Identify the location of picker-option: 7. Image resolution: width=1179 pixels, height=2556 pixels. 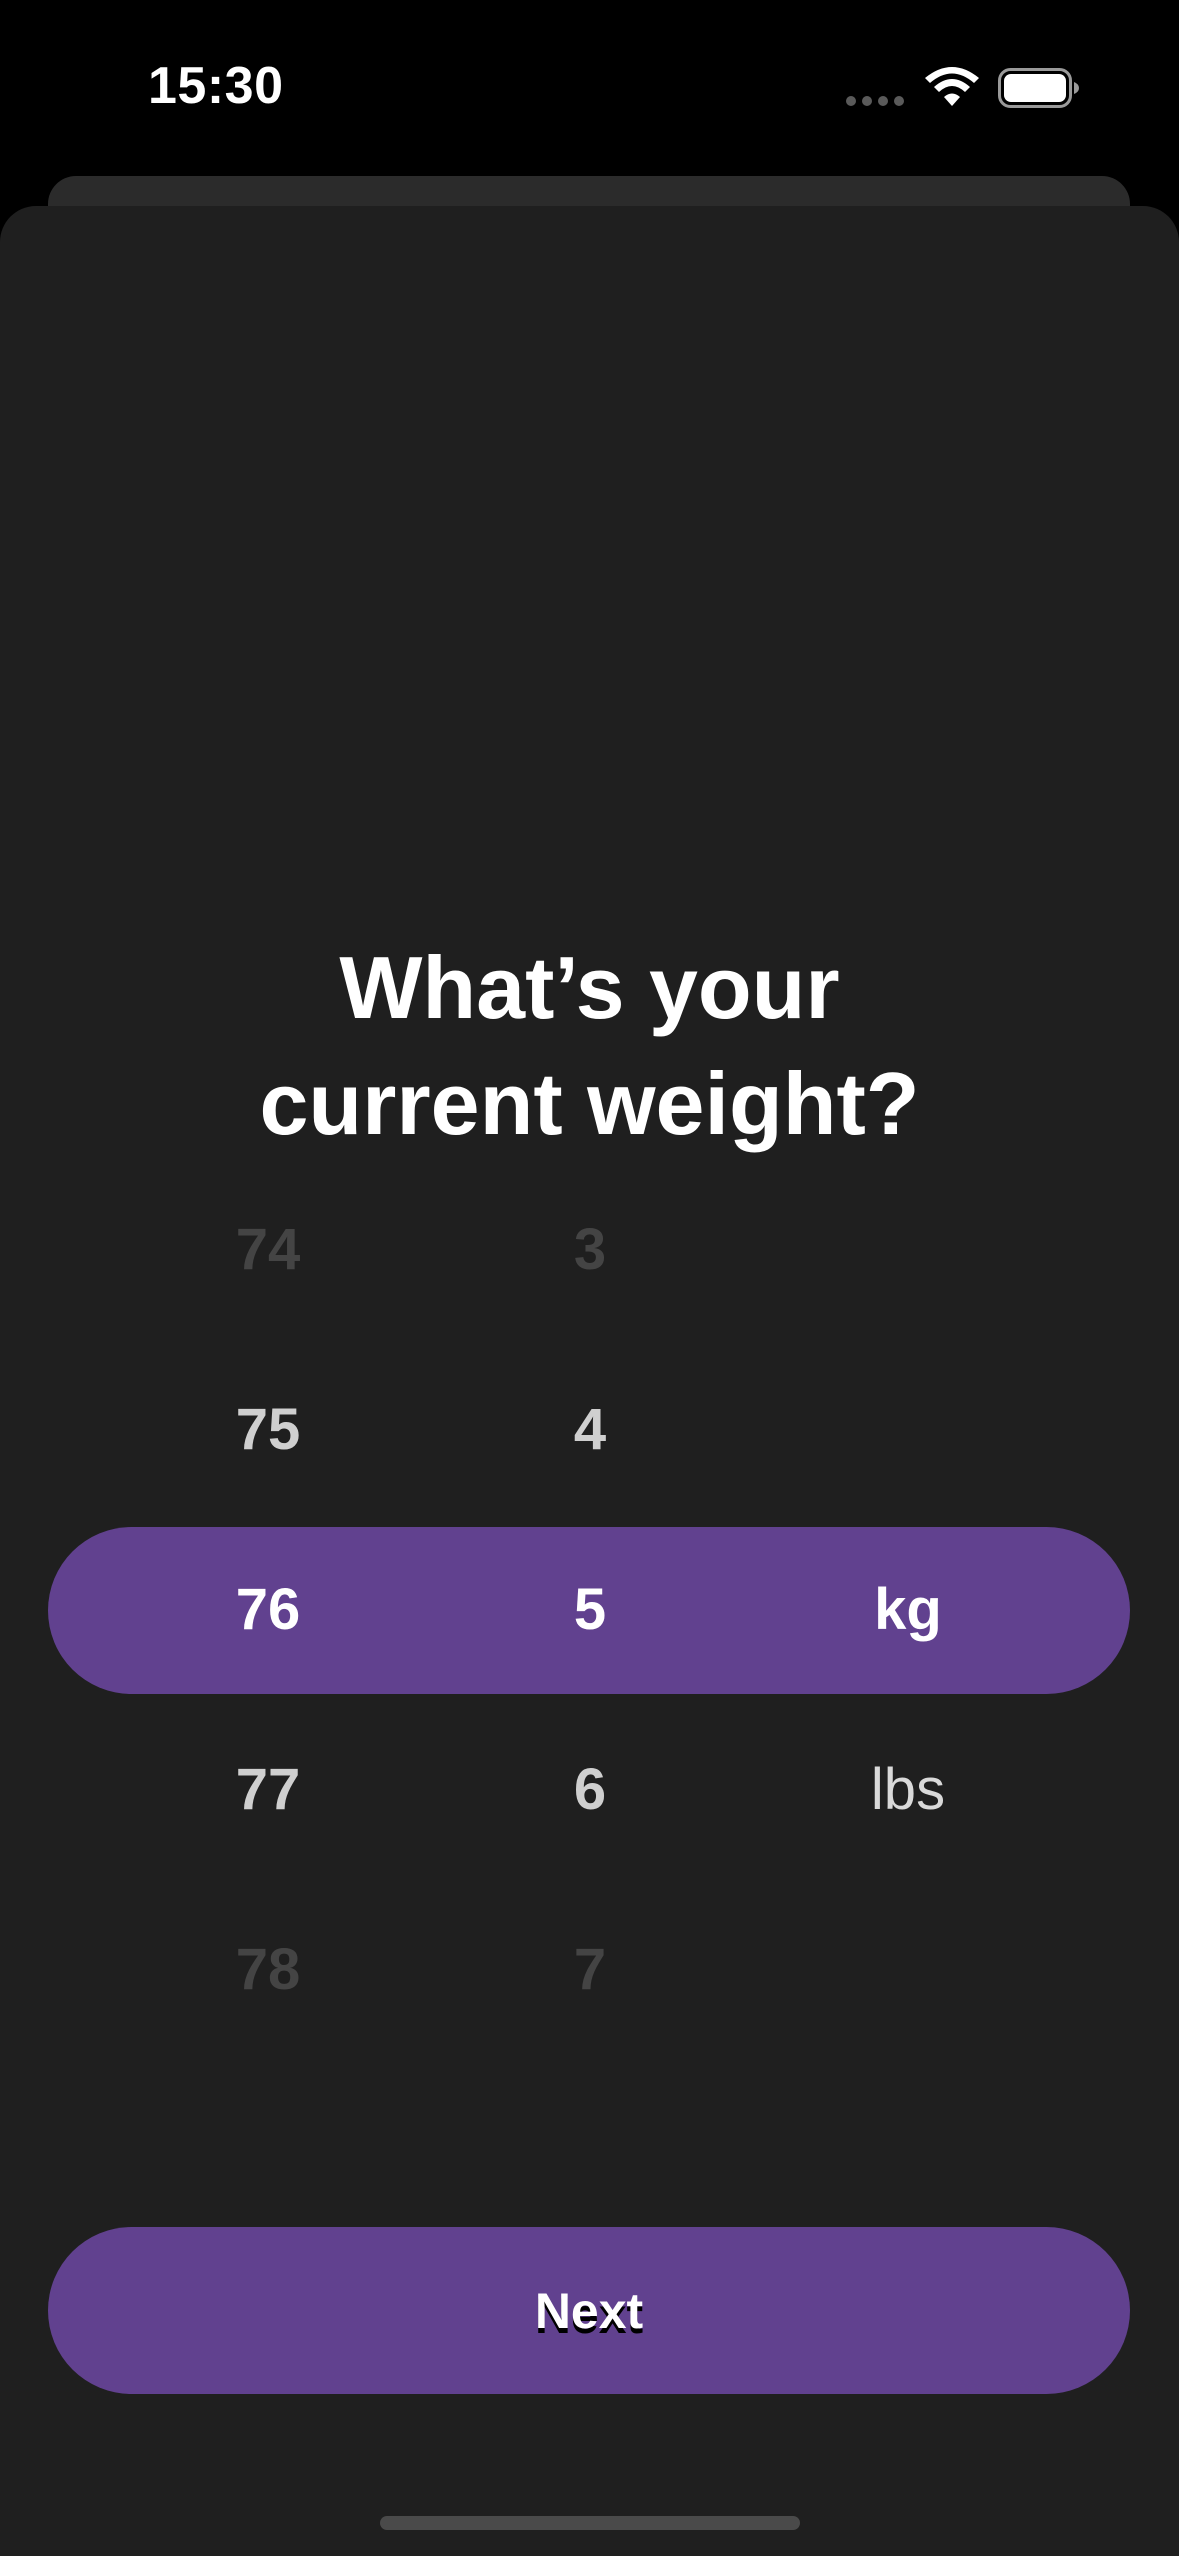
(590, 1970).